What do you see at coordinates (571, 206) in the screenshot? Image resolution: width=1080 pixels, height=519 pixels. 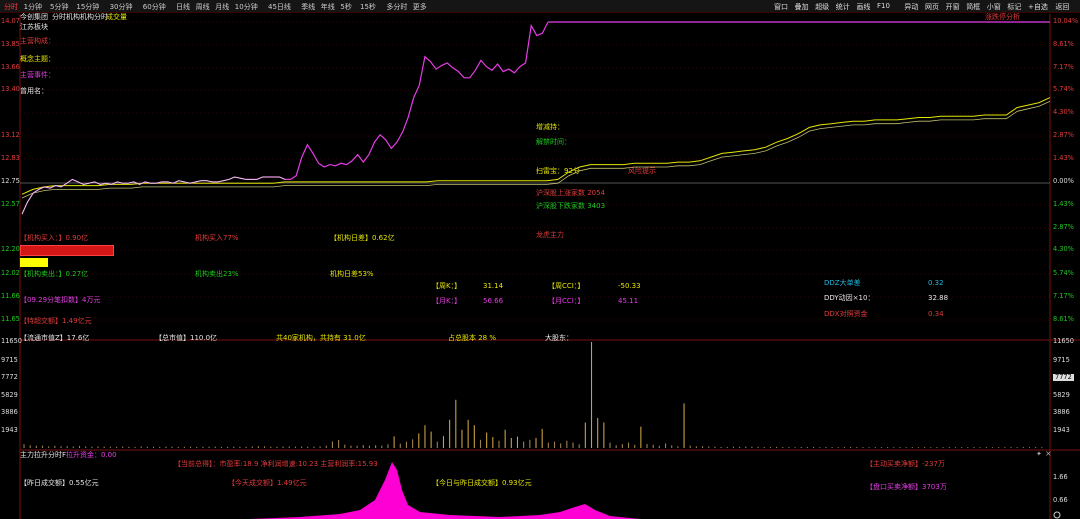 I see `down-count: 沪深股下跌家数 3403` at bounding box center [571, 206].